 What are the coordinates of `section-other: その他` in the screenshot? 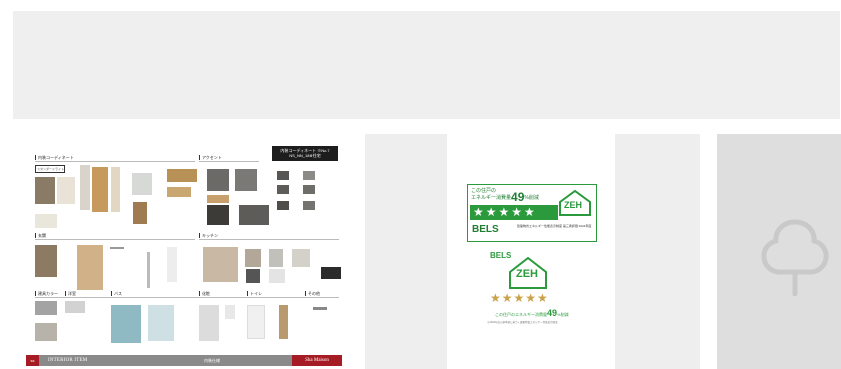 It's located at (312, 293).